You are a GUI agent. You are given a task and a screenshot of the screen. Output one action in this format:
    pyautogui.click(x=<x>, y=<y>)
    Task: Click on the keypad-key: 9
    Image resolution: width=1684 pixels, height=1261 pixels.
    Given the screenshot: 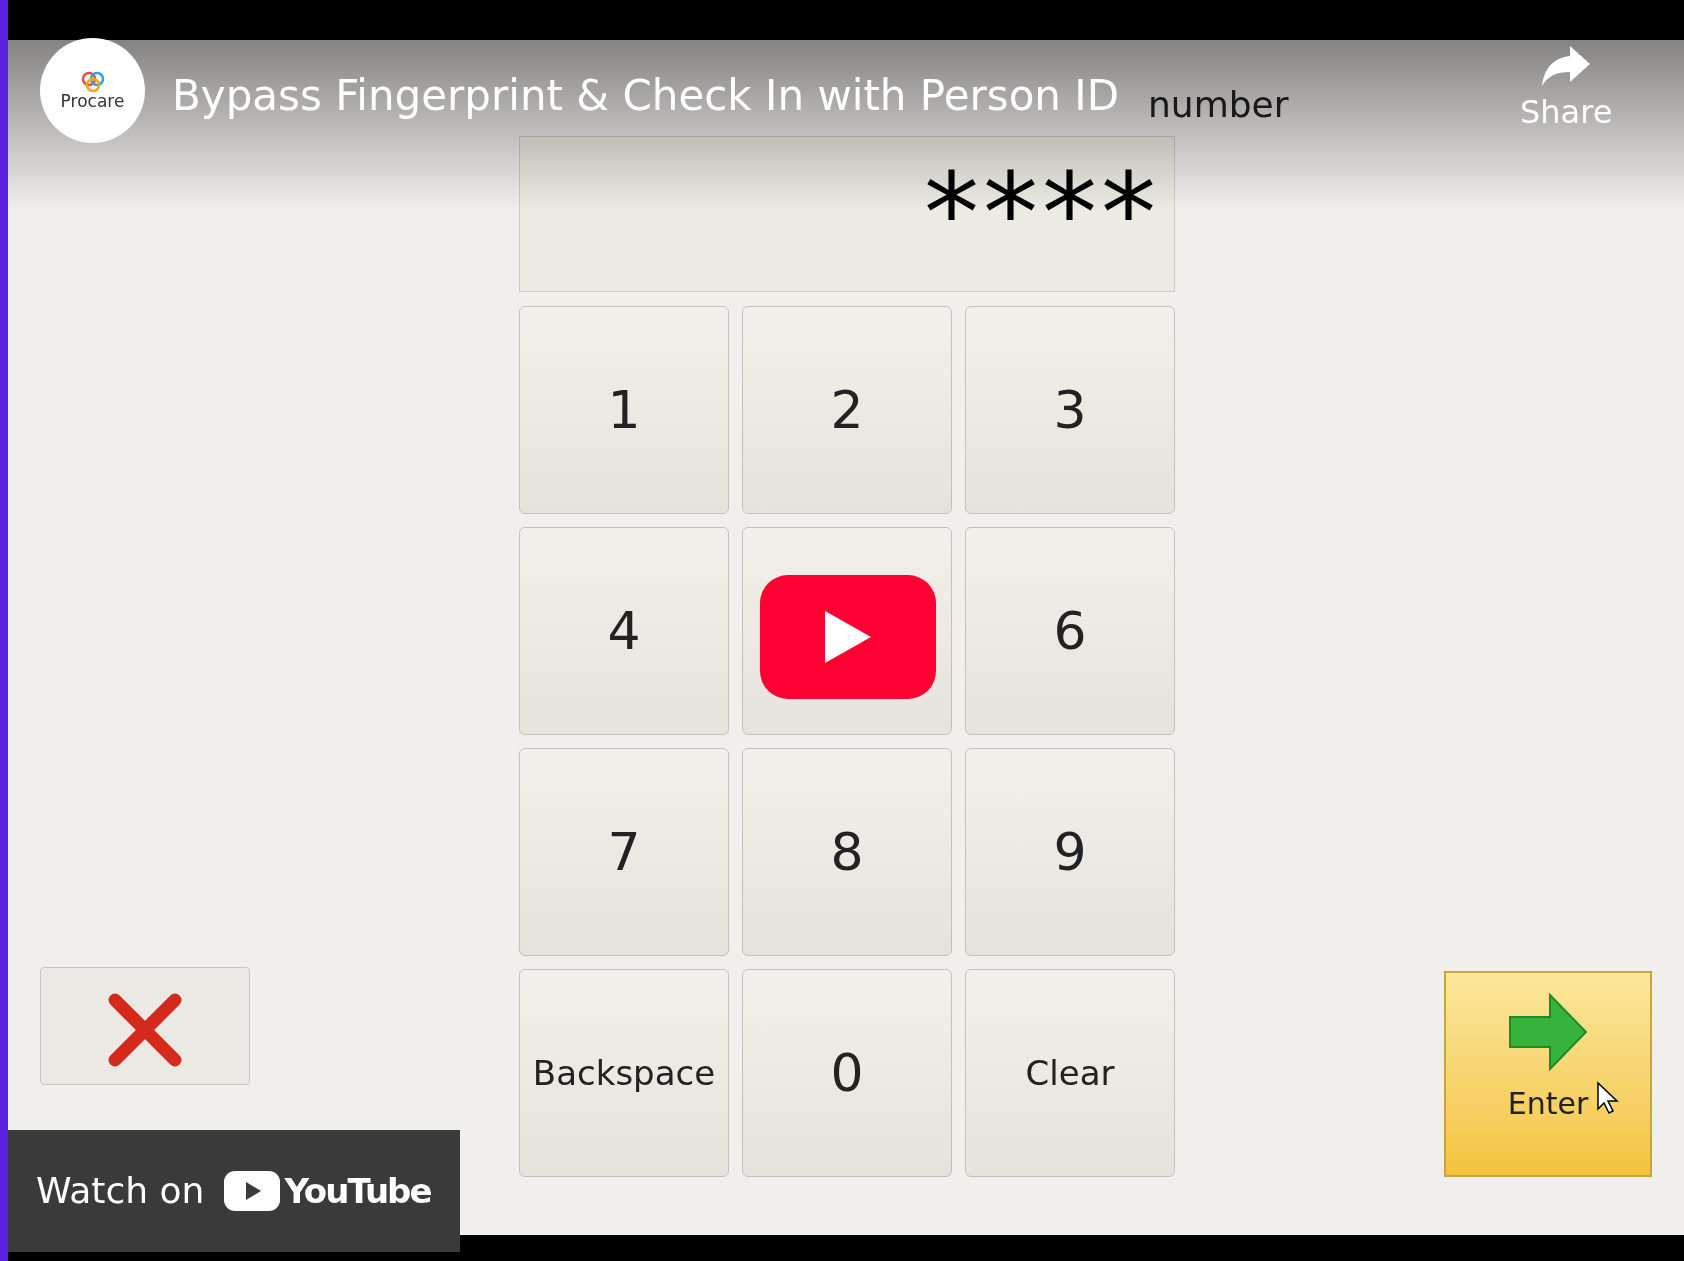 What is the action you would take?
    pyautogui.click(x=1070, y=852)
    